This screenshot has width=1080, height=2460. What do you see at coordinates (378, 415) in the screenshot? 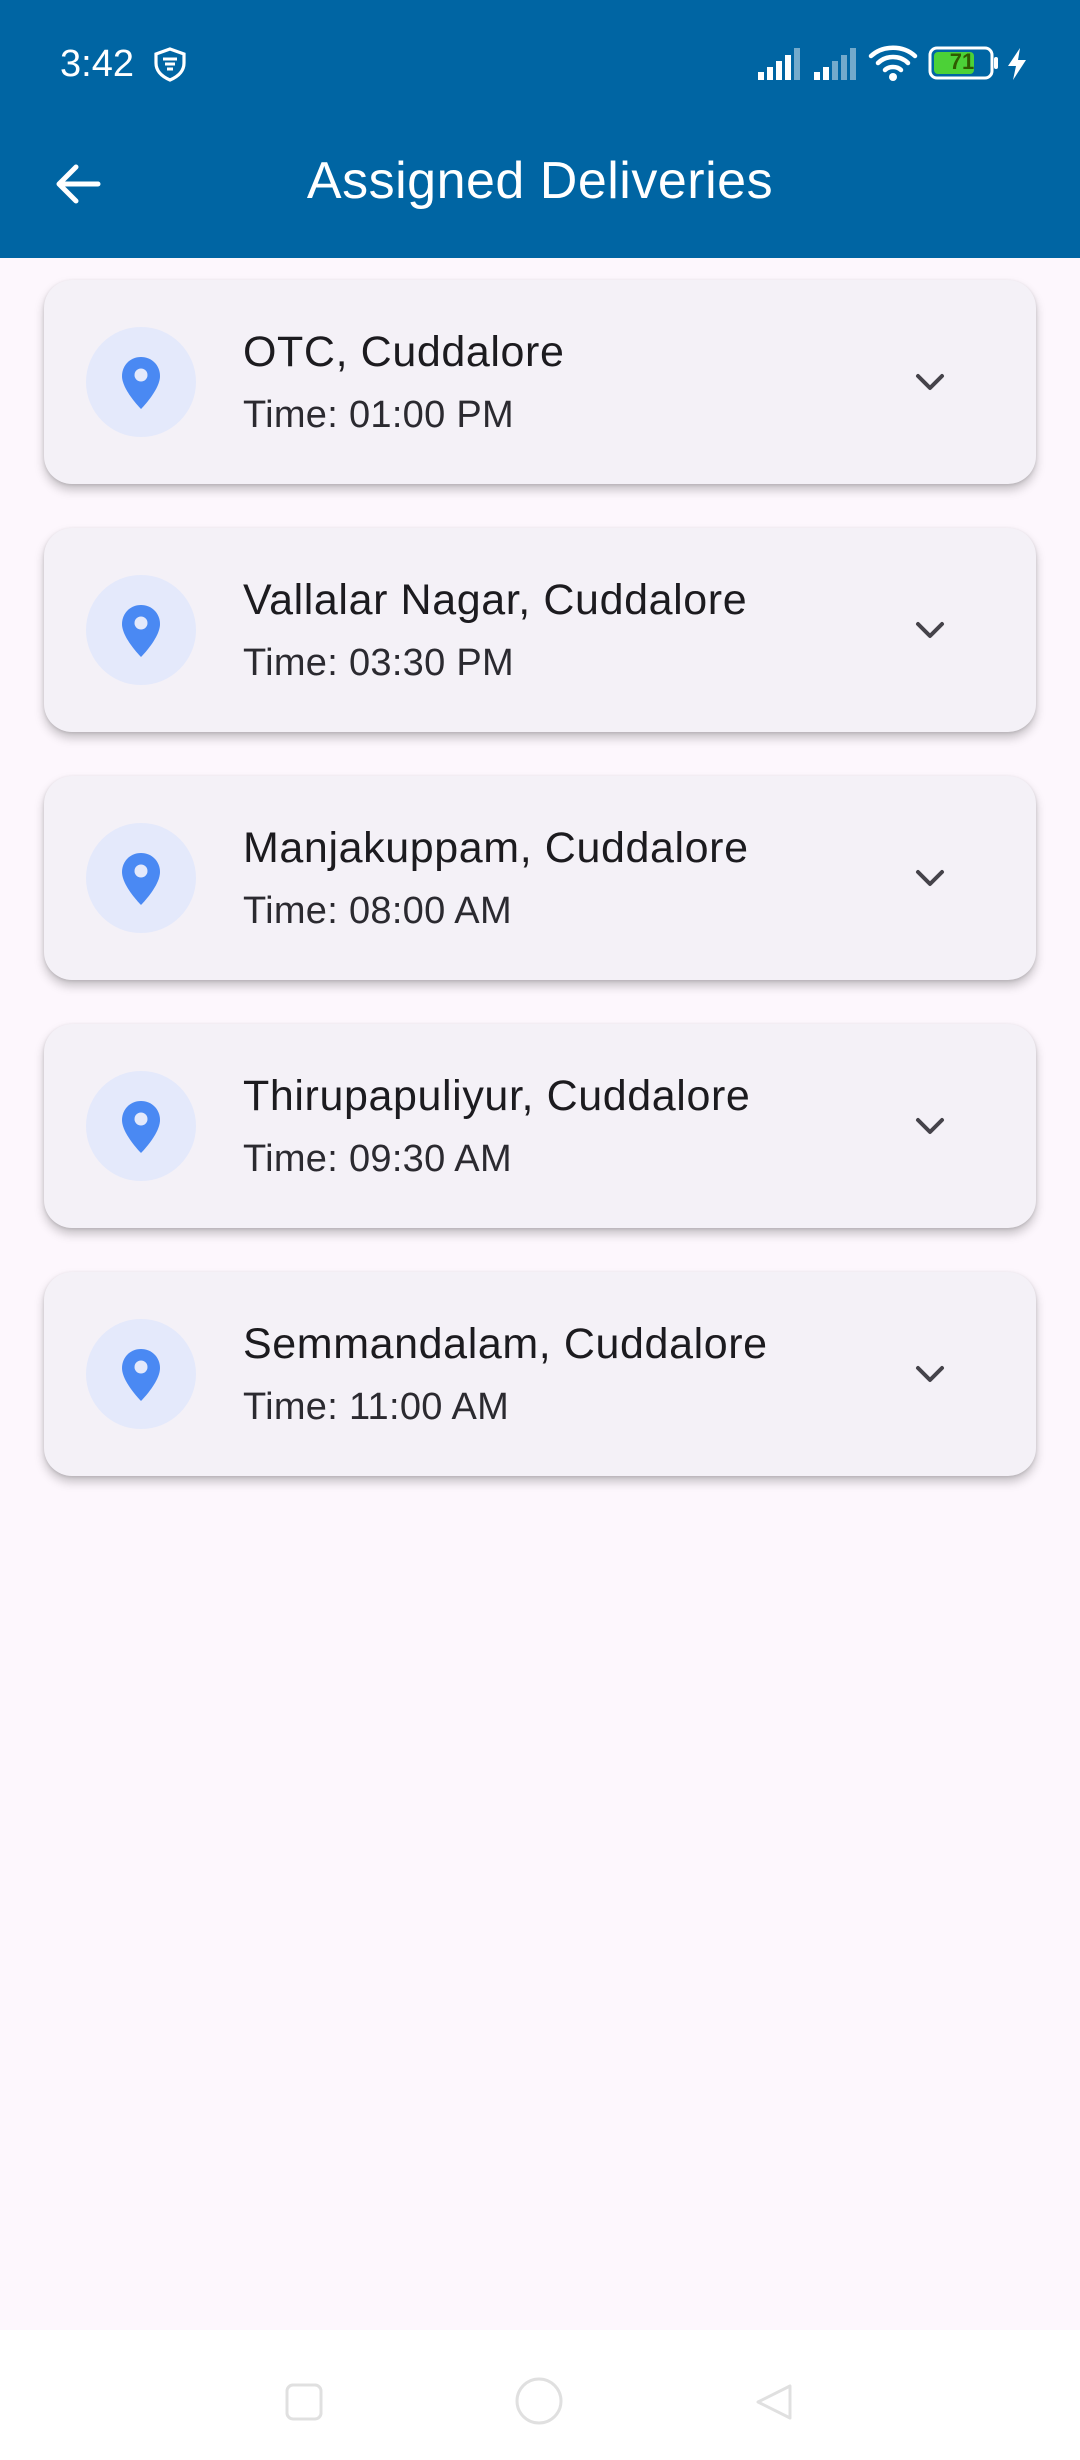
I see `delivery-time: Time: 01:00 PM` at bounding box center [378, 415].